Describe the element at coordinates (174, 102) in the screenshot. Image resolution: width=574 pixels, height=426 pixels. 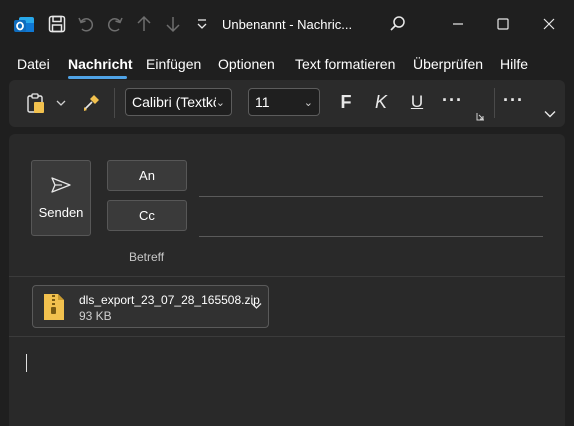
I see `font-name-value: Calibri (Textkörp` at that location.